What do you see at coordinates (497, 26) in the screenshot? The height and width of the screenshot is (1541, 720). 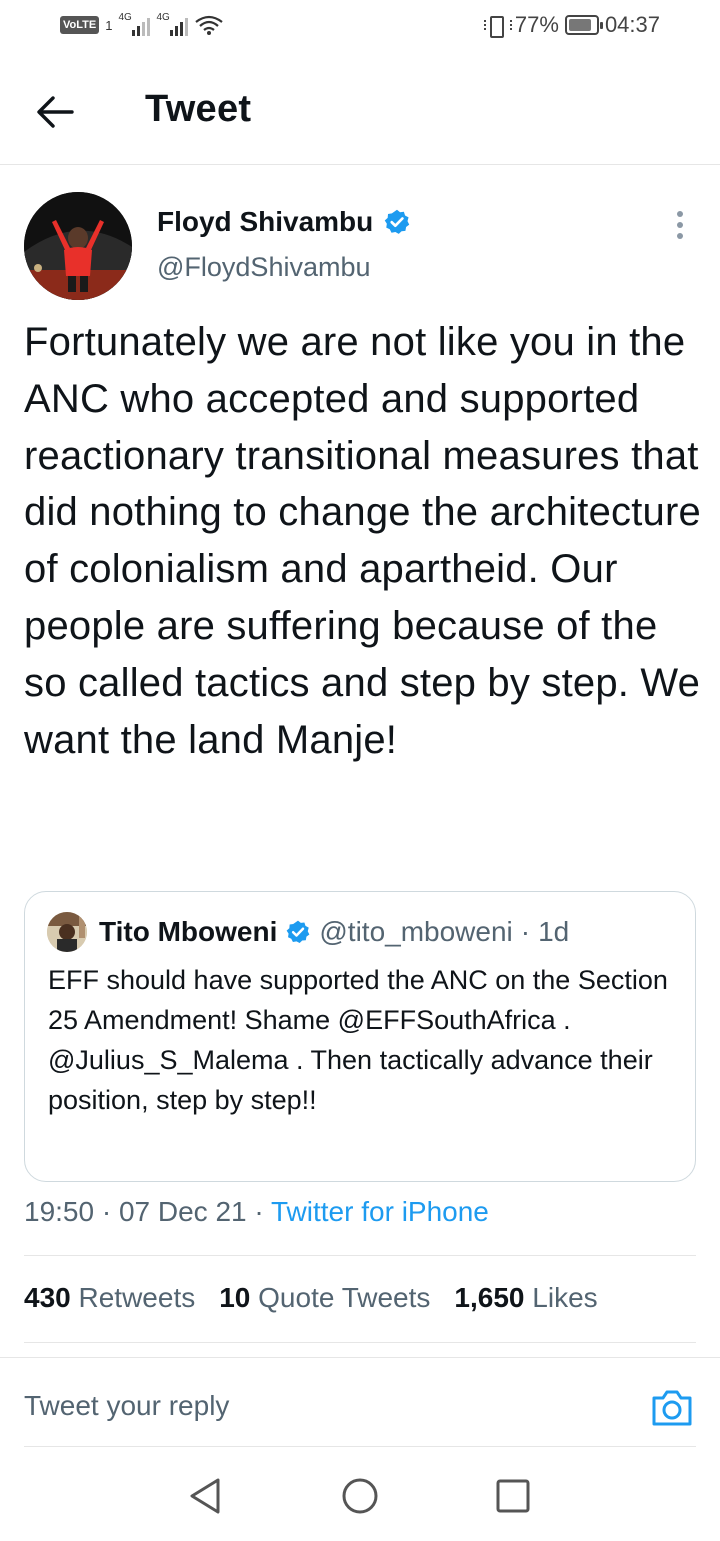 I see `vibrate-icon` at bounding box center [497, 26].